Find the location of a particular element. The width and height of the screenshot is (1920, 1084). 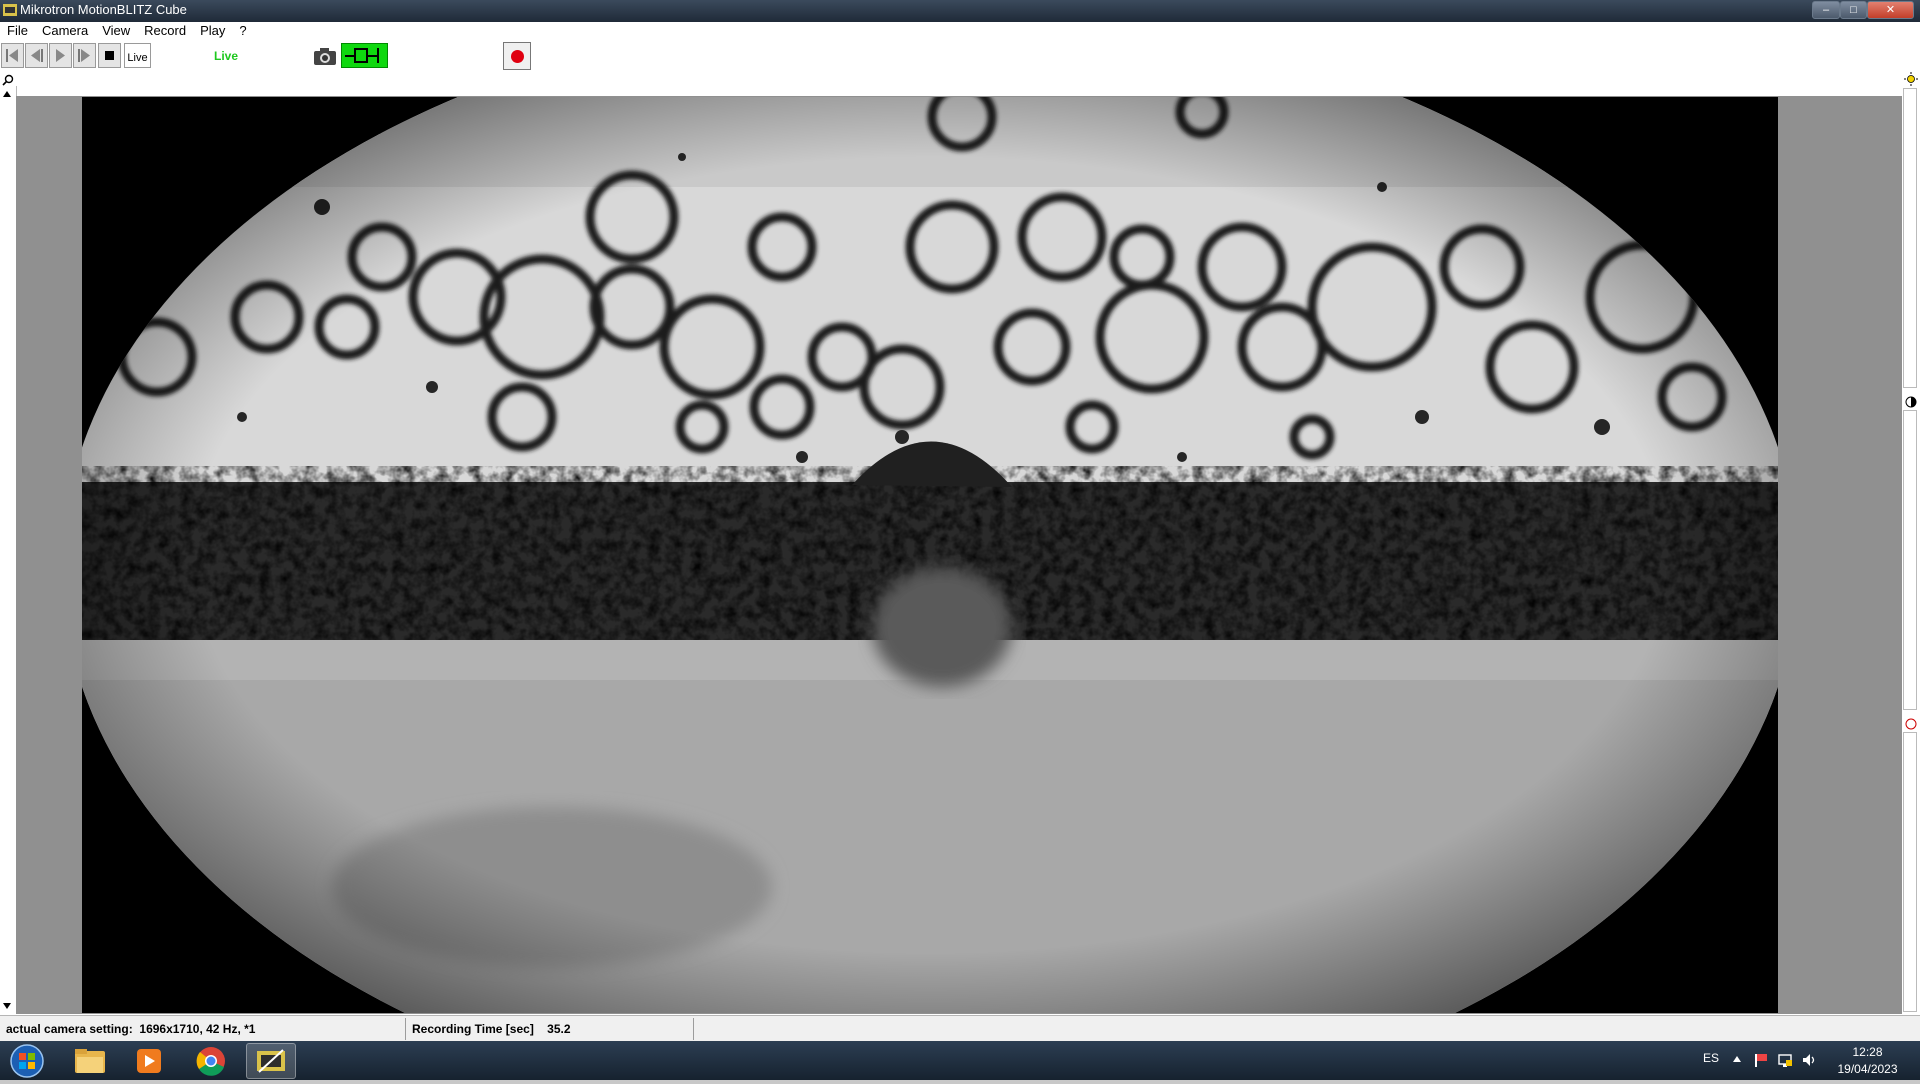

volume-icon is located at coordinates (1809, 1060).